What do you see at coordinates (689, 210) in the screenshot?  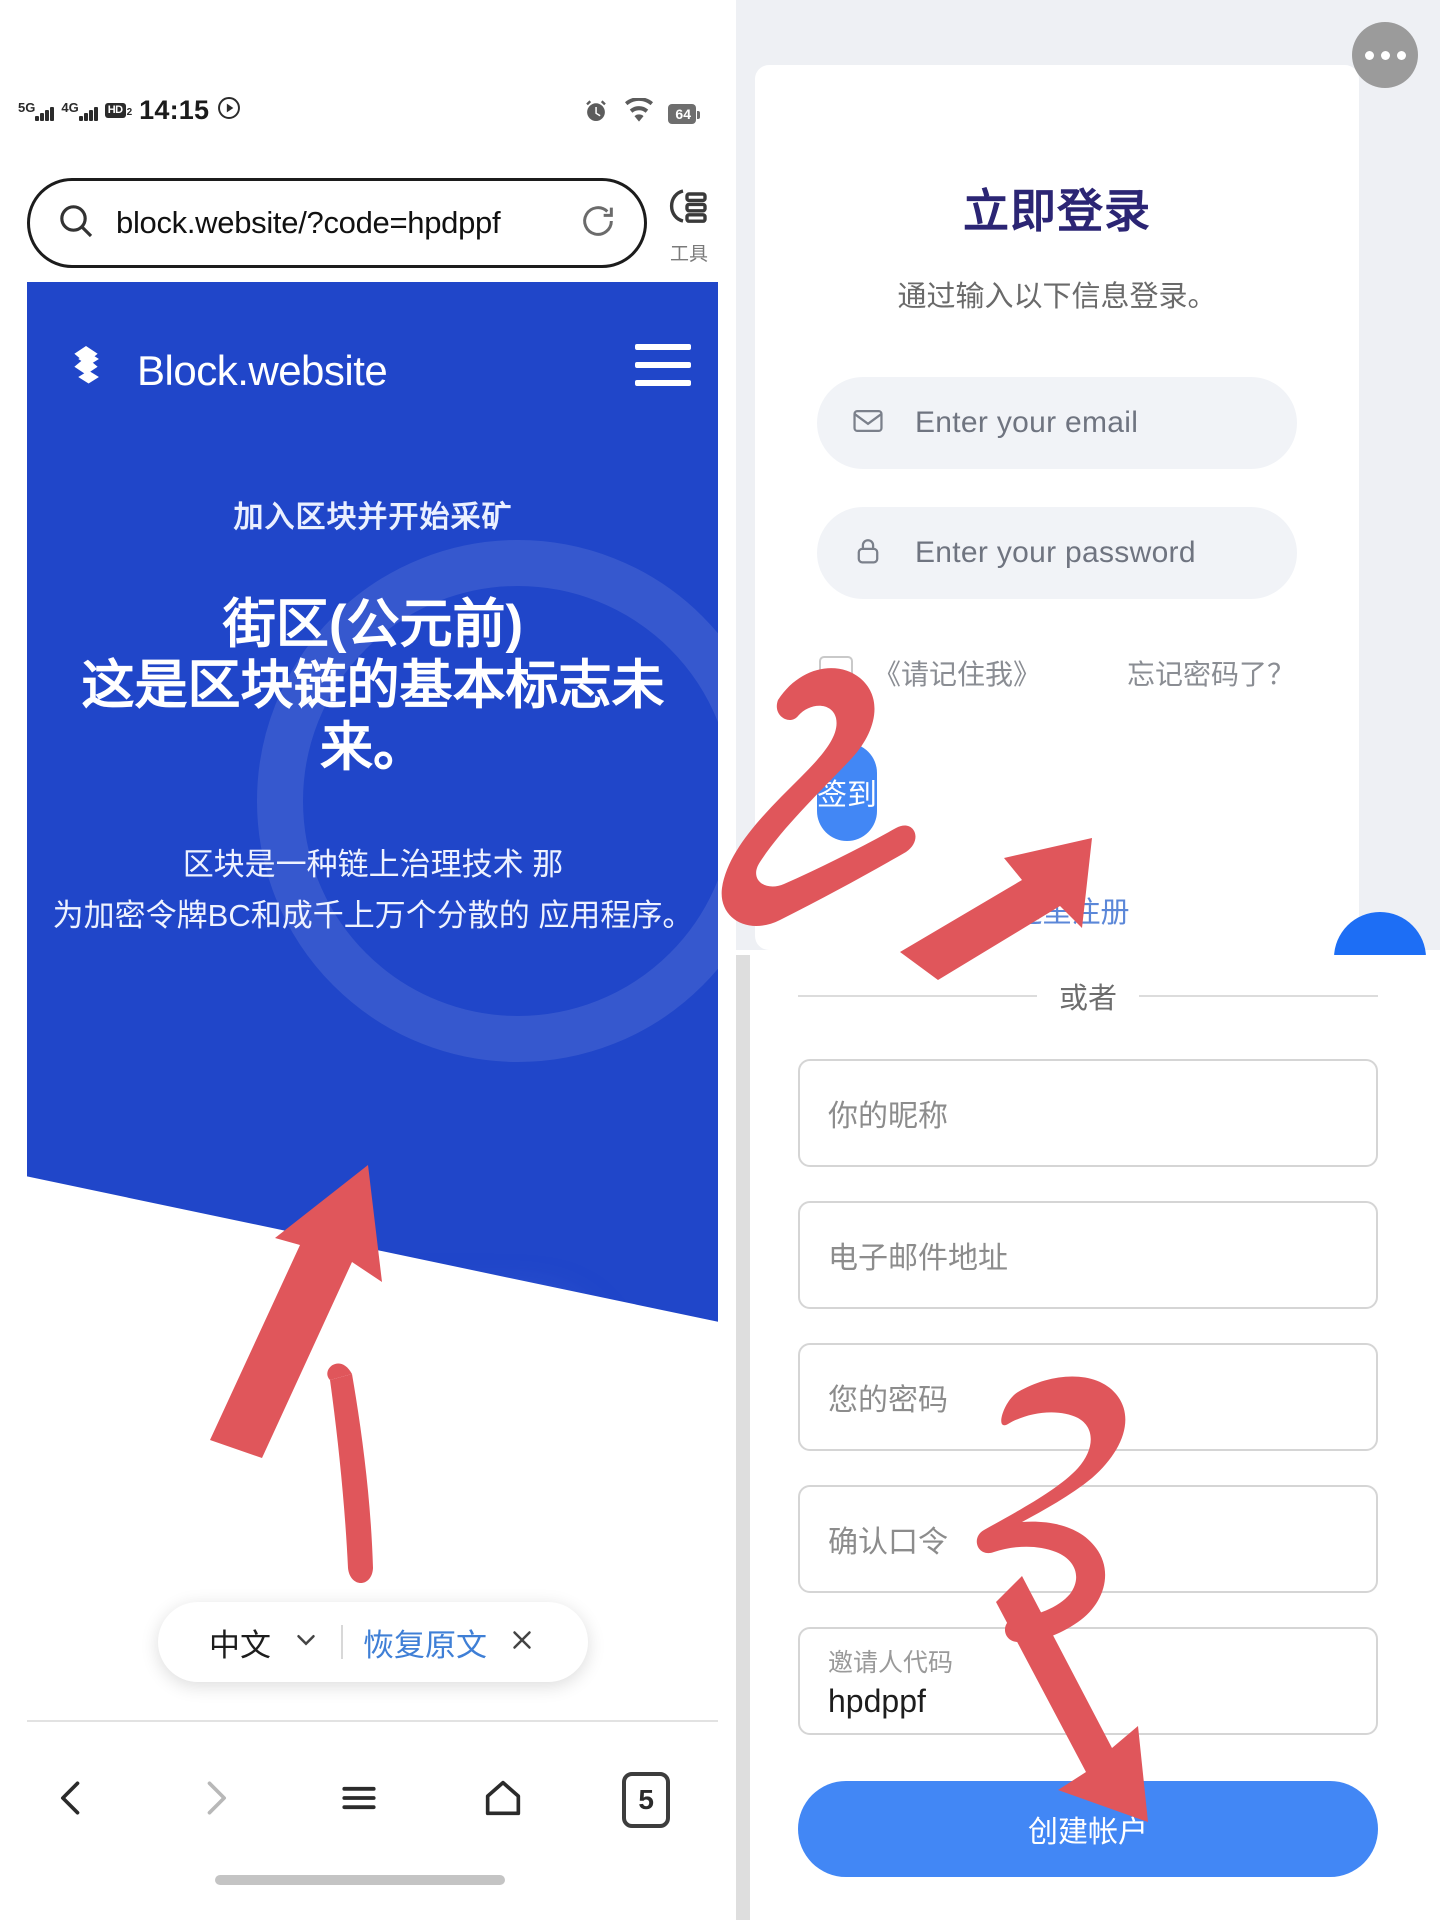 I see `tools-icon` at bounding box center [689, 210].